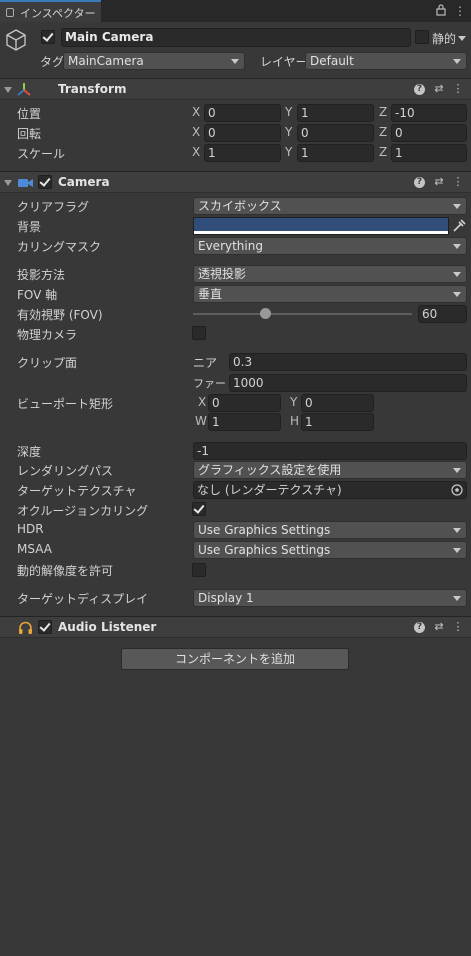 This screenshot has width=471, height=956. I want to click on viewport-y-label: Y, so click(293, 402).